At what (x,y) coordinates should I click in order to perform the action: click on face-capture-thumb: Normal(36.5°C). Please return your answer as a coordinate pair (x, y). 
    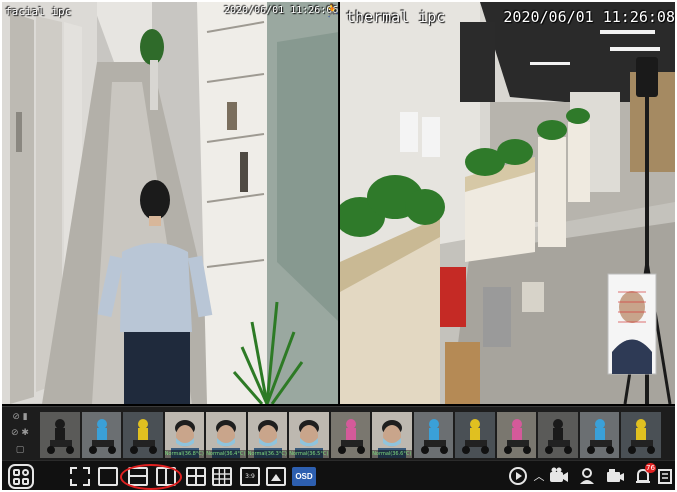
    Looking at the image, I should click on (309, 435).